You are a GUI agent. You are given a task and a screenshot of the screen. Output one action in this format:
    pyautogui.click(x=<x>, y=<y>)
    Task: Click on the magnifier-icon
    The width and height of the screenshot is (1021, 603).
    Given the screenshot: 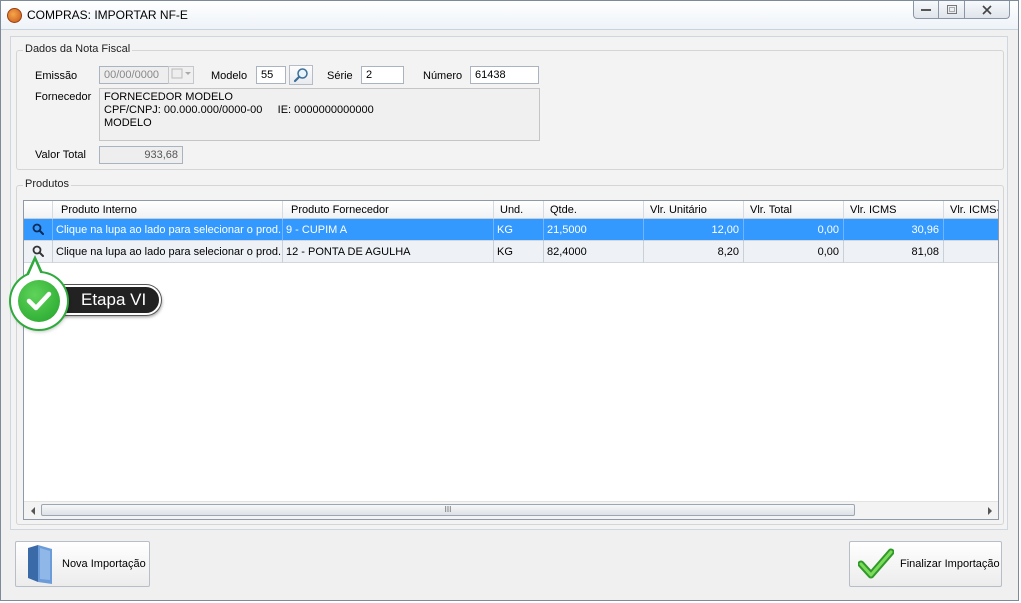 What is the action you would take?
    pyautogui.click(x=300, y=75)
    